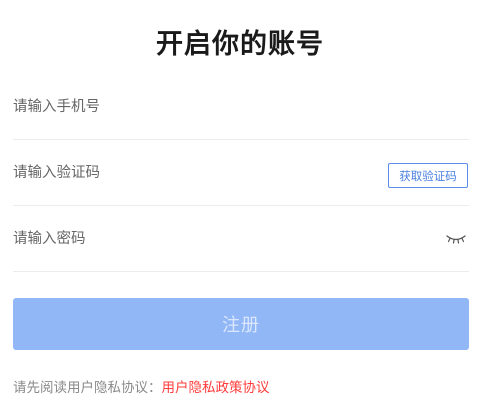  I want to click on eye-closed-icon, so click(456, 238).